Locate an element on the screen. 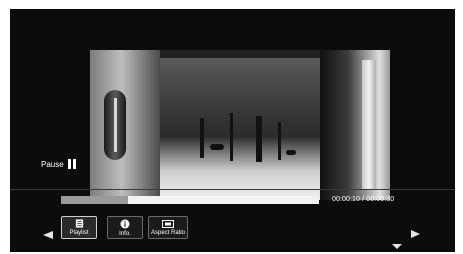 This screenshot has height=254, width=463. aspect-ratio-label: Aspect Ratio is located at coordinates (168, 232).